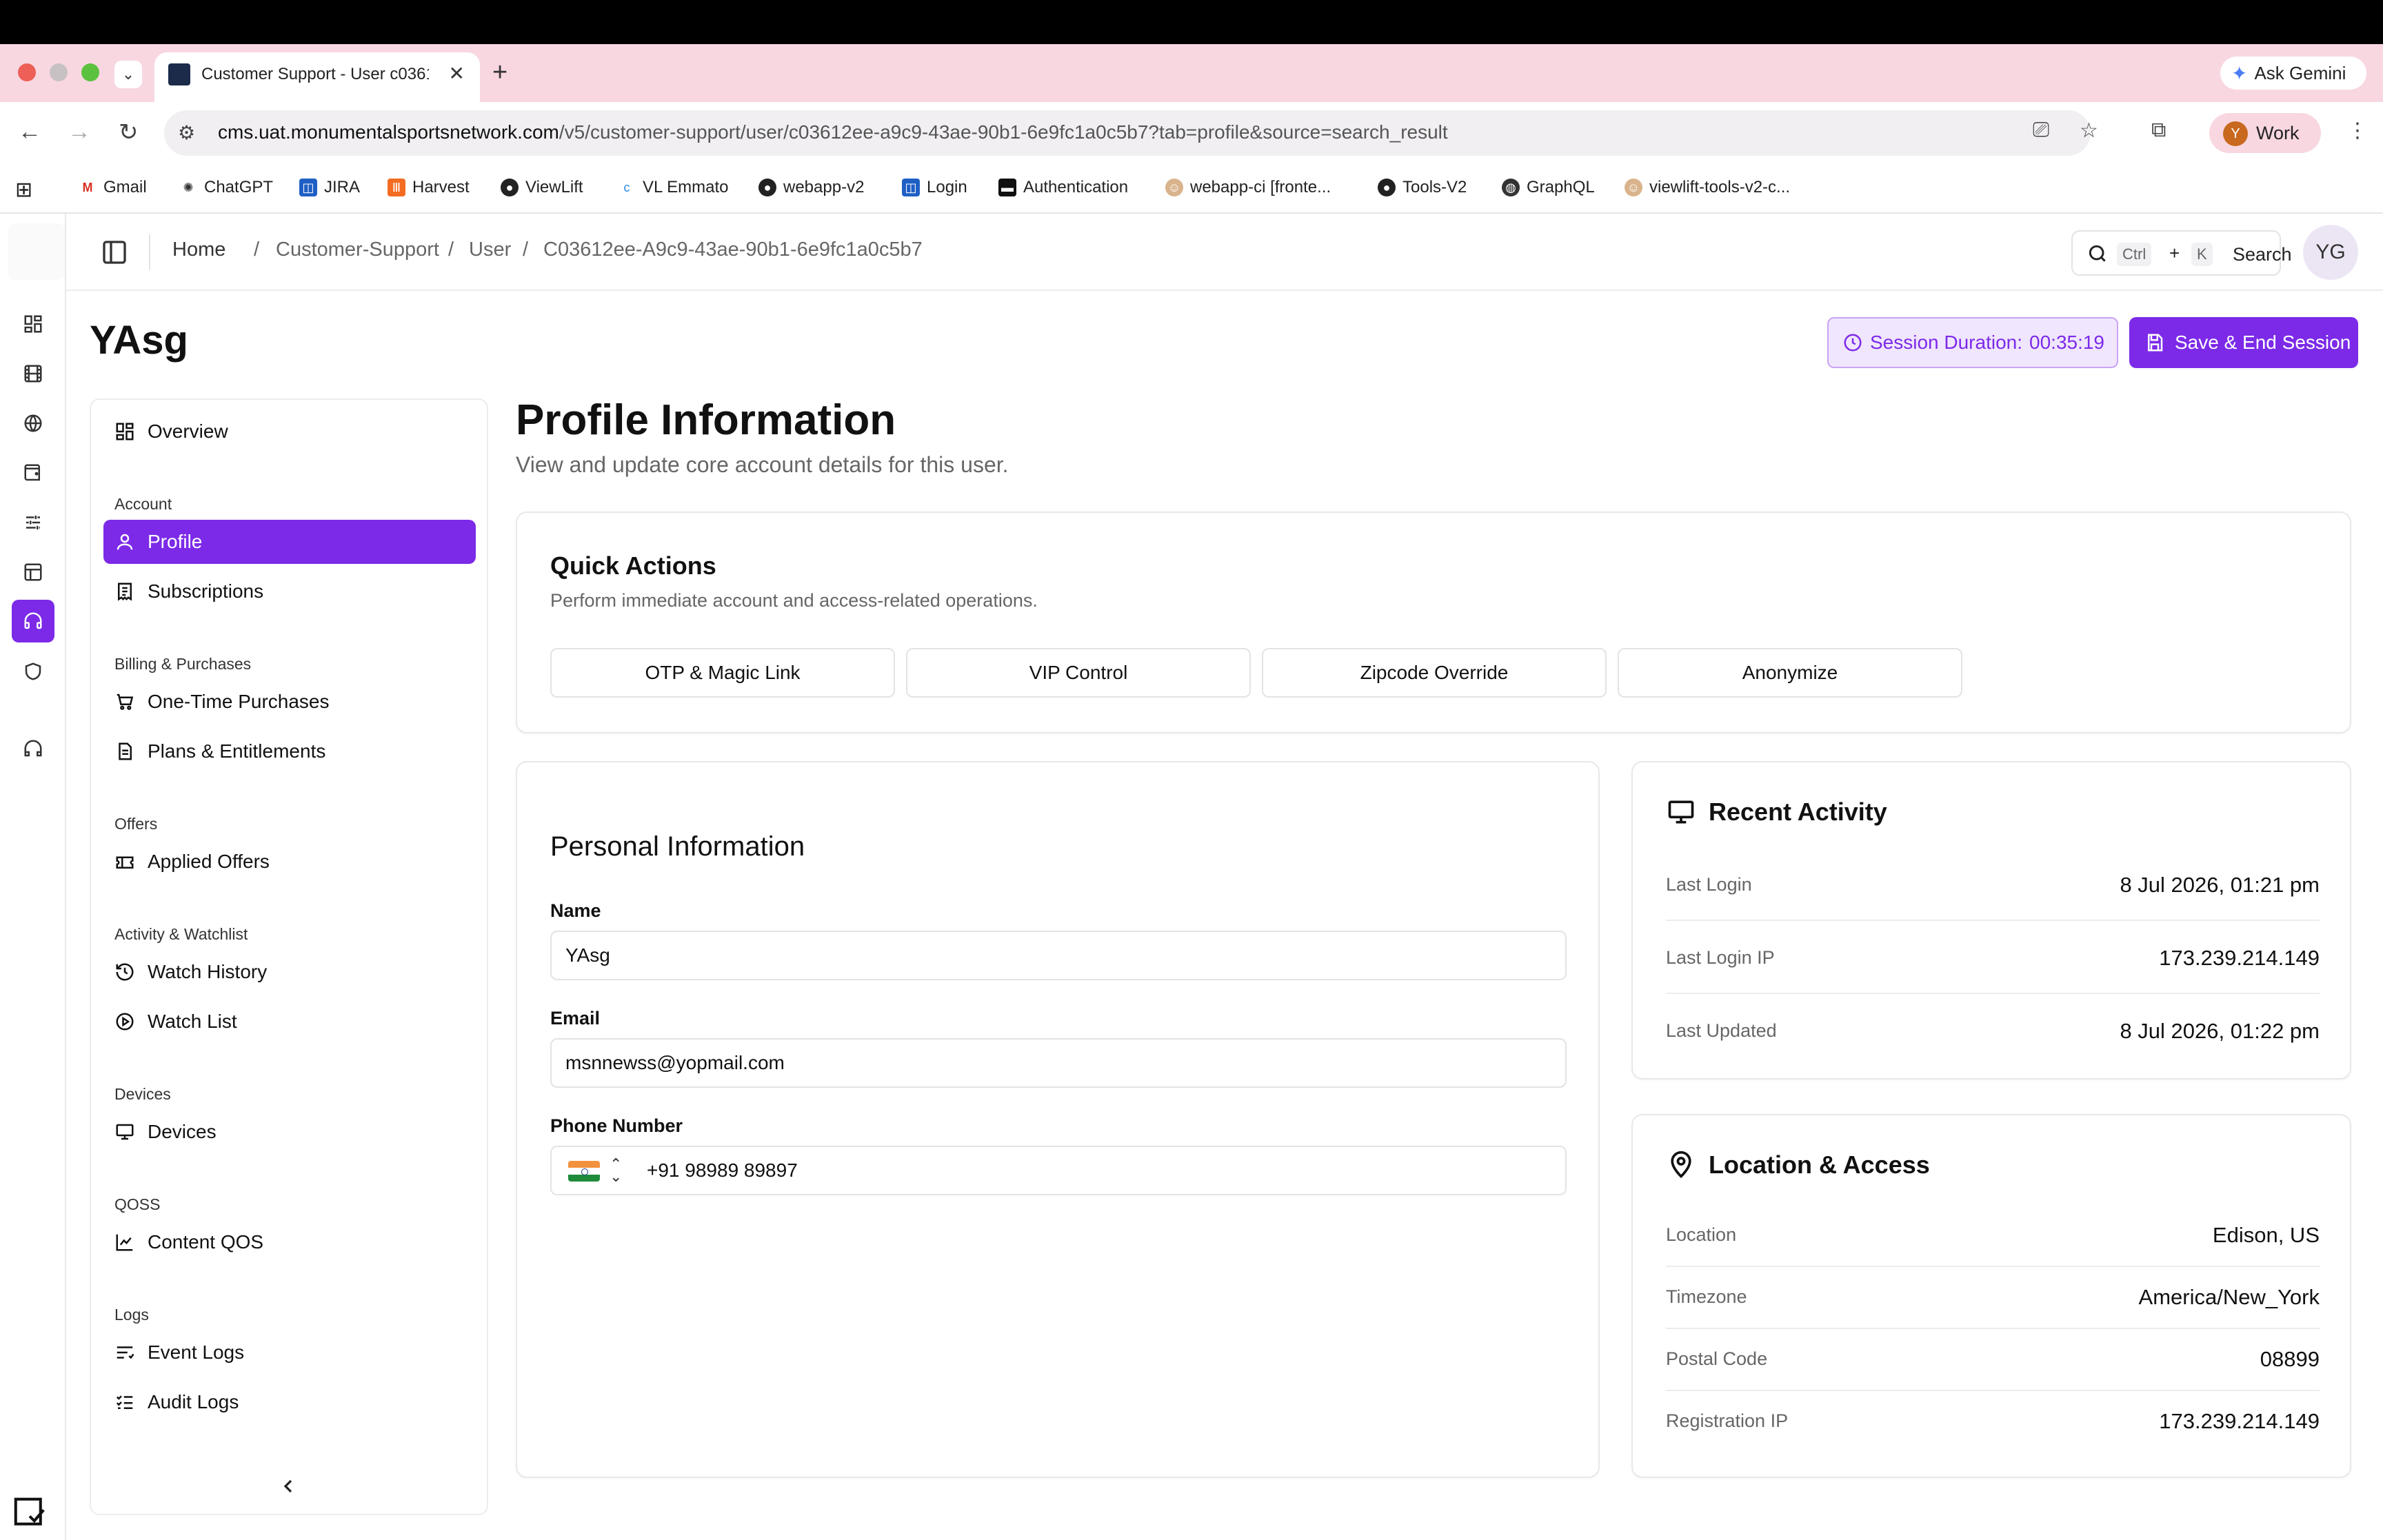 This screenshot has width=2383, height=1540. Describe the element at coordinates (288, 1486) in the screenshot. I see `chevron-left-icon` at that location.